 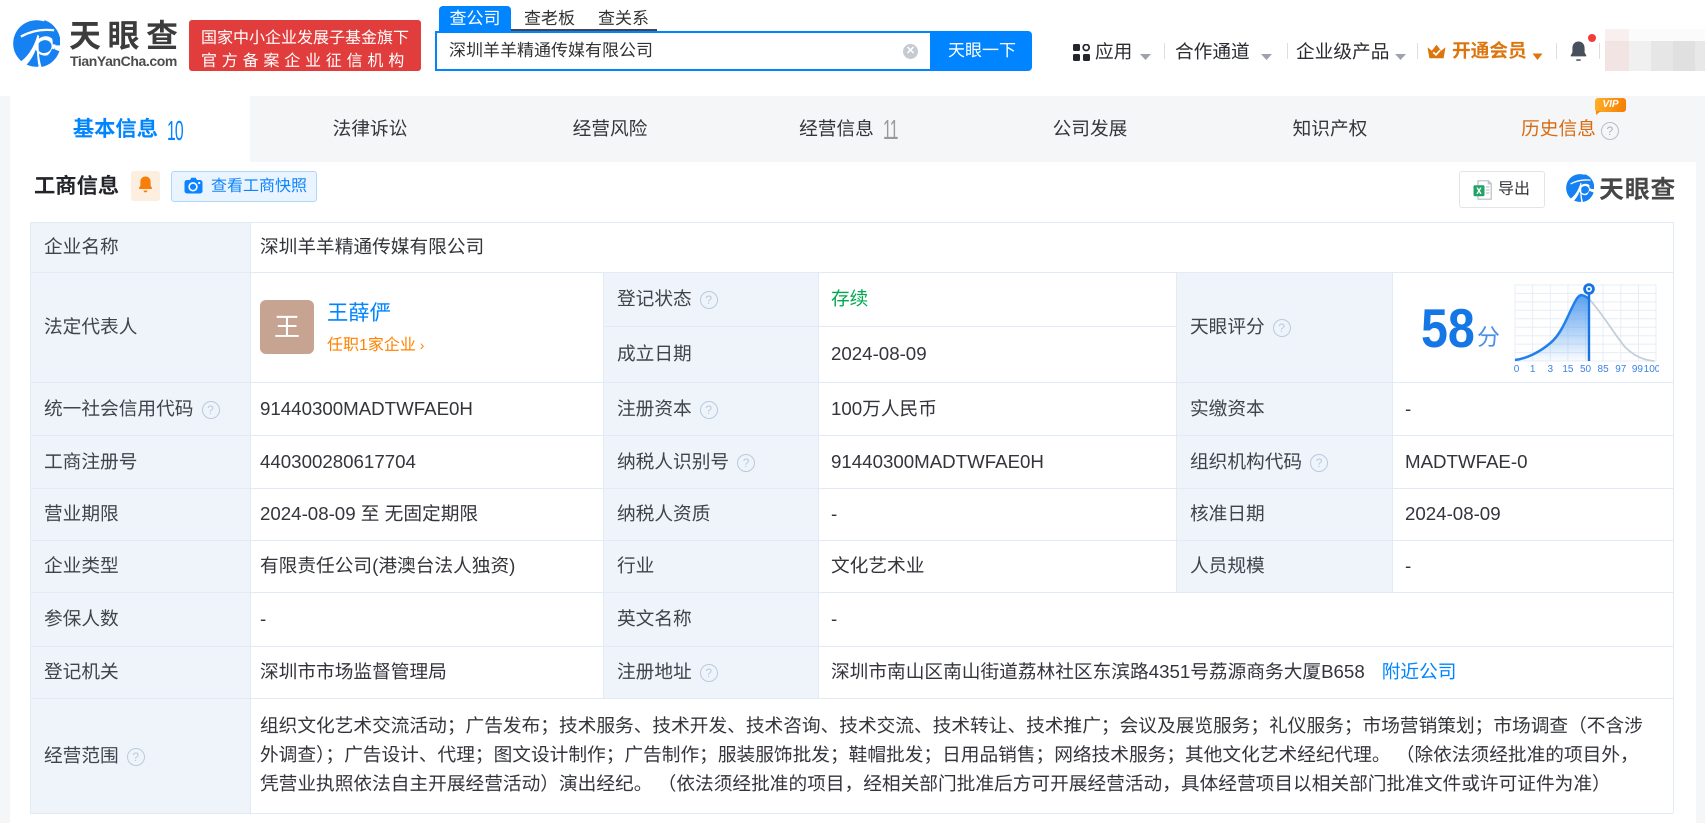 I want to click on svg-text: 100, so click(x=1651, y=369).